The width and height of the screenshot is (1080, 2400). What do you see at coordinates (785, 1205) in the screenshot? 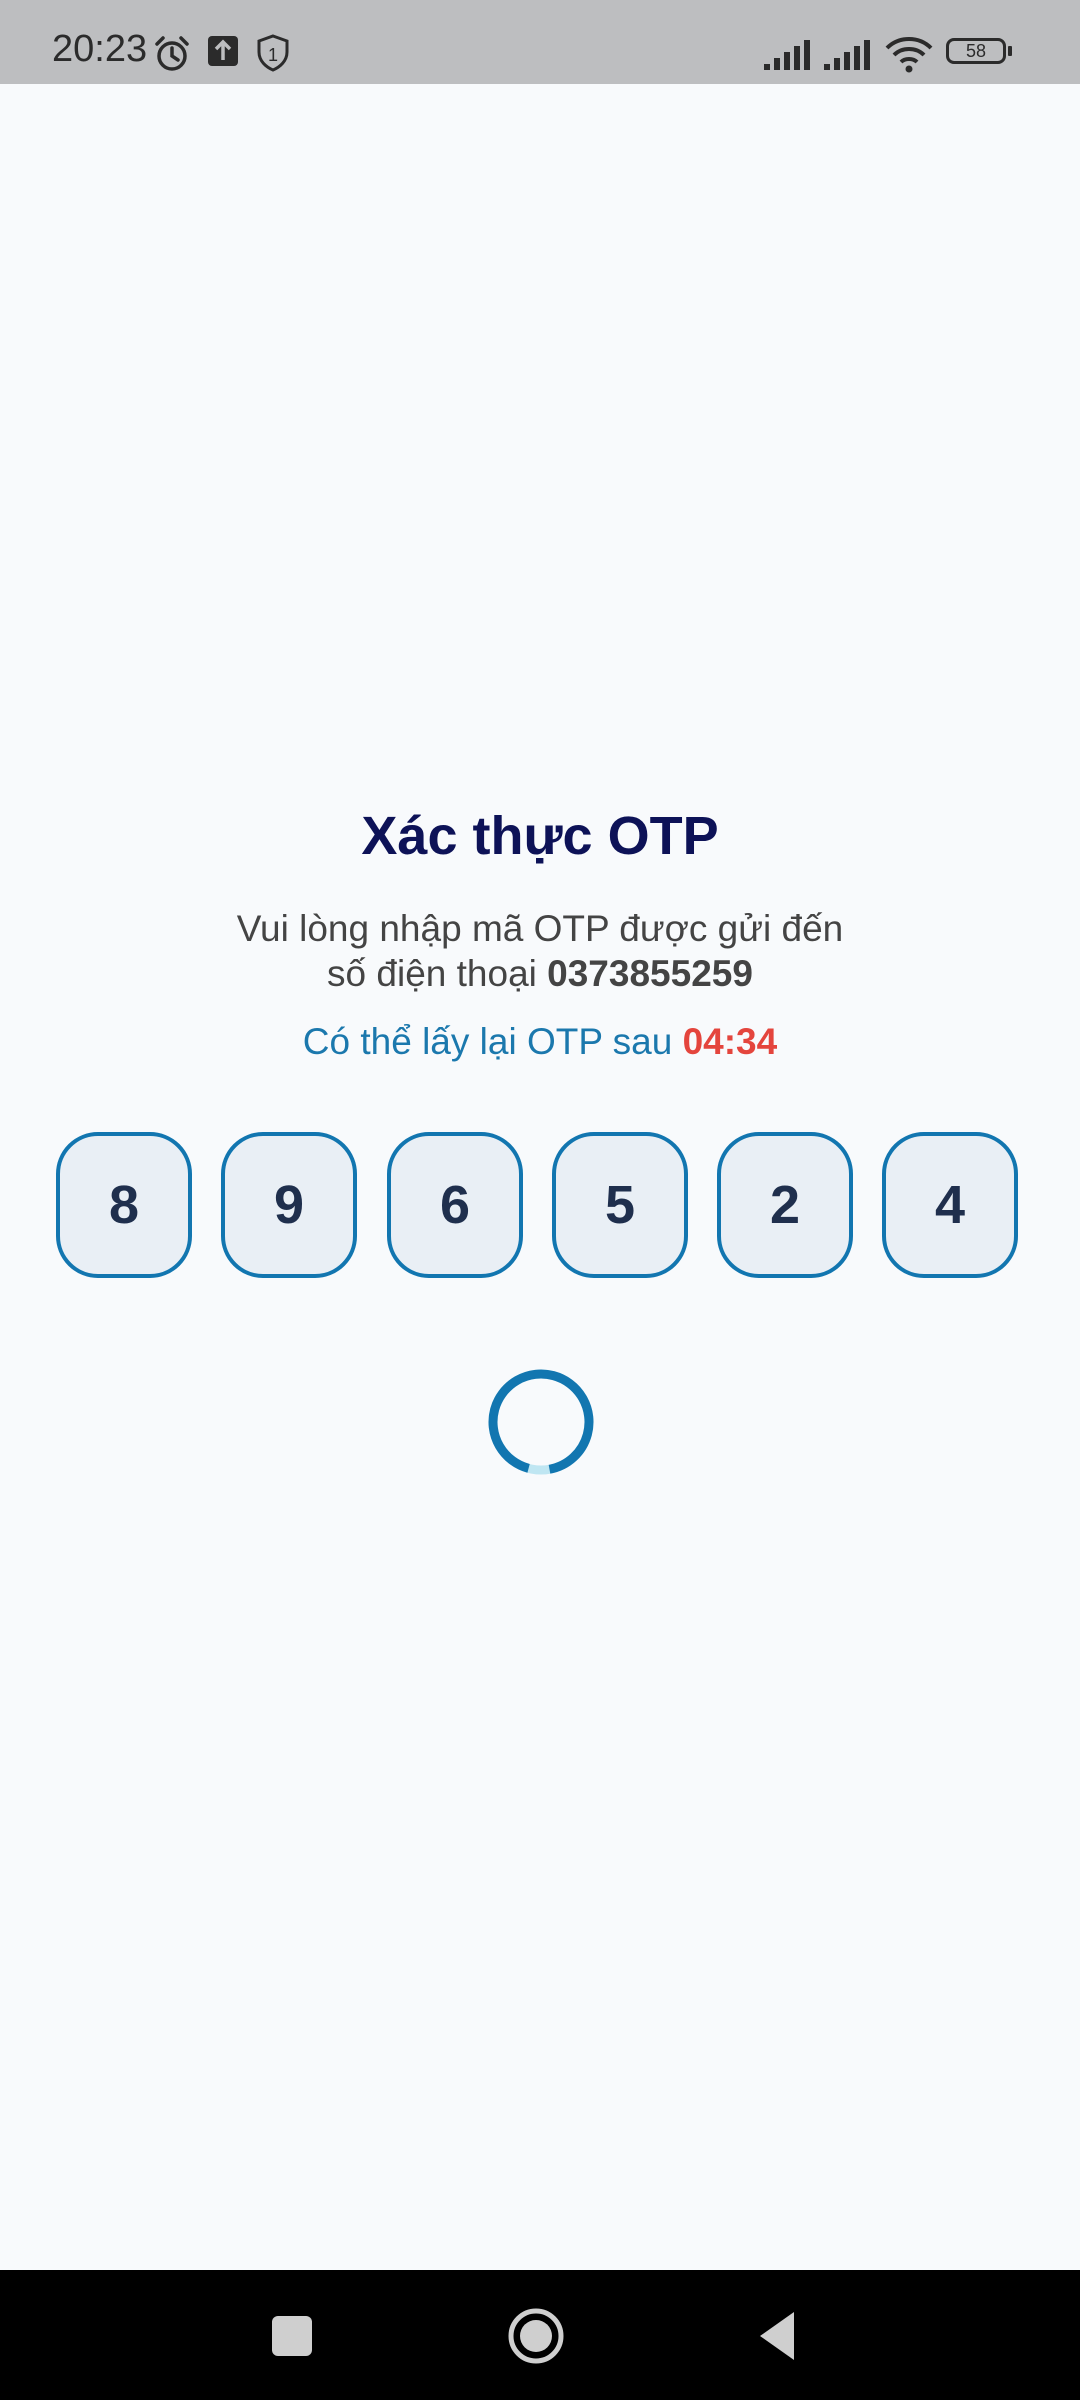
I see `otp-digit-5: 2` at bounding box center [785, 1205].